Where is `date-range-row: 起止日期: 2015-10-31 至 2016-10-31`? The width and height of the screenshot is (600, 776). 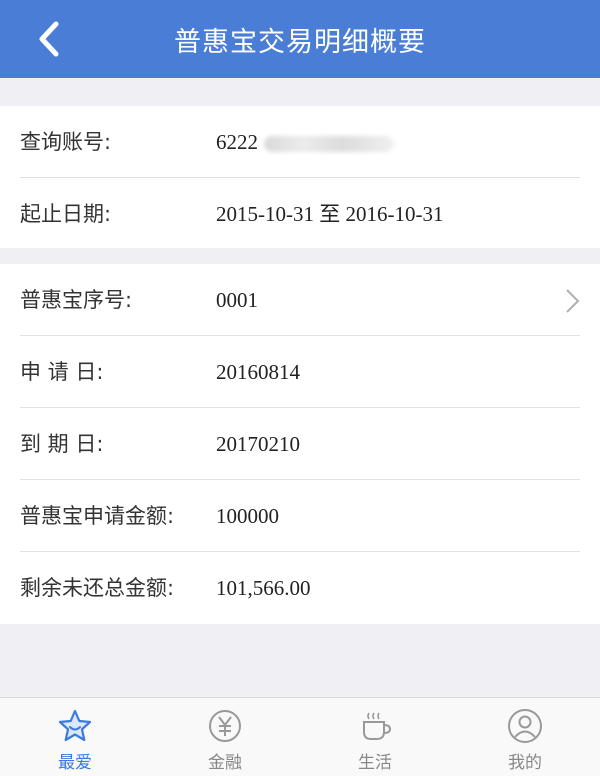 date-range-row: 起止日期: 2015-10-31 至 2016-10-31 is located at coordinates (300, 214).